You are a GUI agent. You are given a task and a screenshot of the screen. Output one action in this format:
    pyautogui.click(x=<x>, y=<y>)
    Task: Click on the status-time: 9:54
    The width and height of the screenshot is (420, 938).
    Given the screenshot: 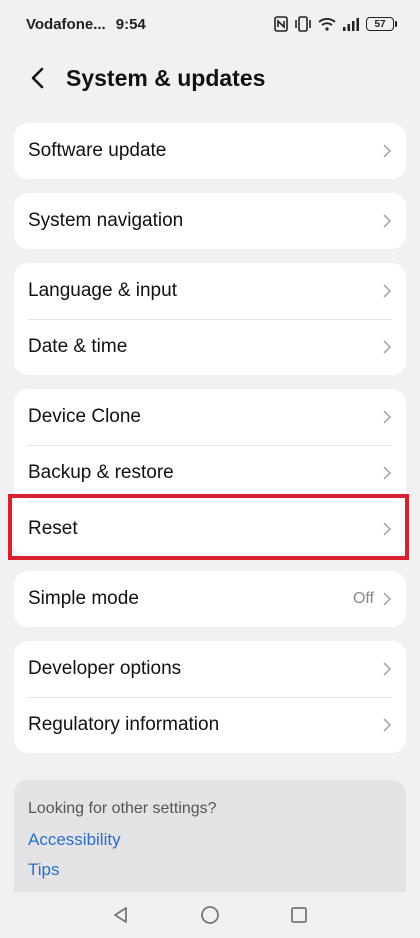 What is the action you would take?
    pyautogui.click(x=130, y=24)
    